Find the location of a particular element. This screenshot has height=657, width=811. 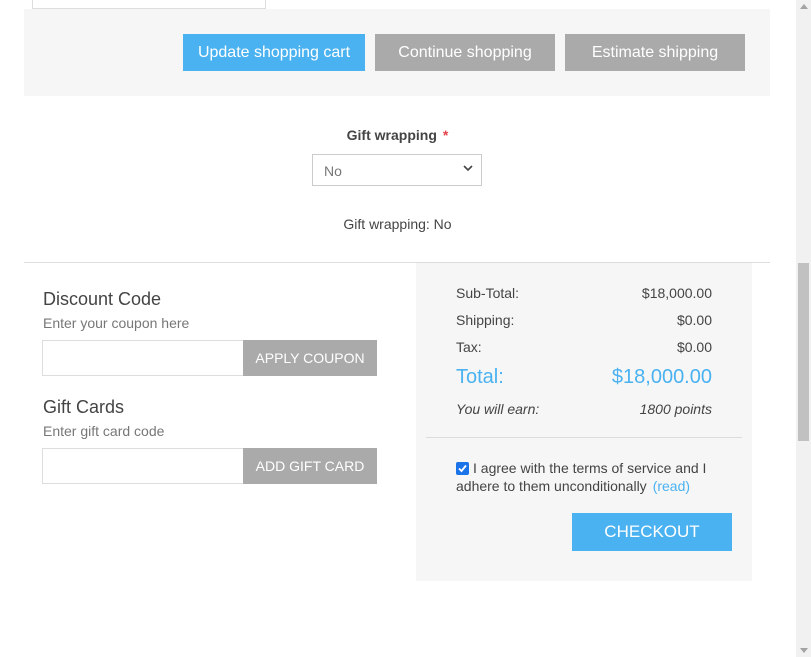

tax-row: Tax: $0.00 is located at coordinates (584, 347).